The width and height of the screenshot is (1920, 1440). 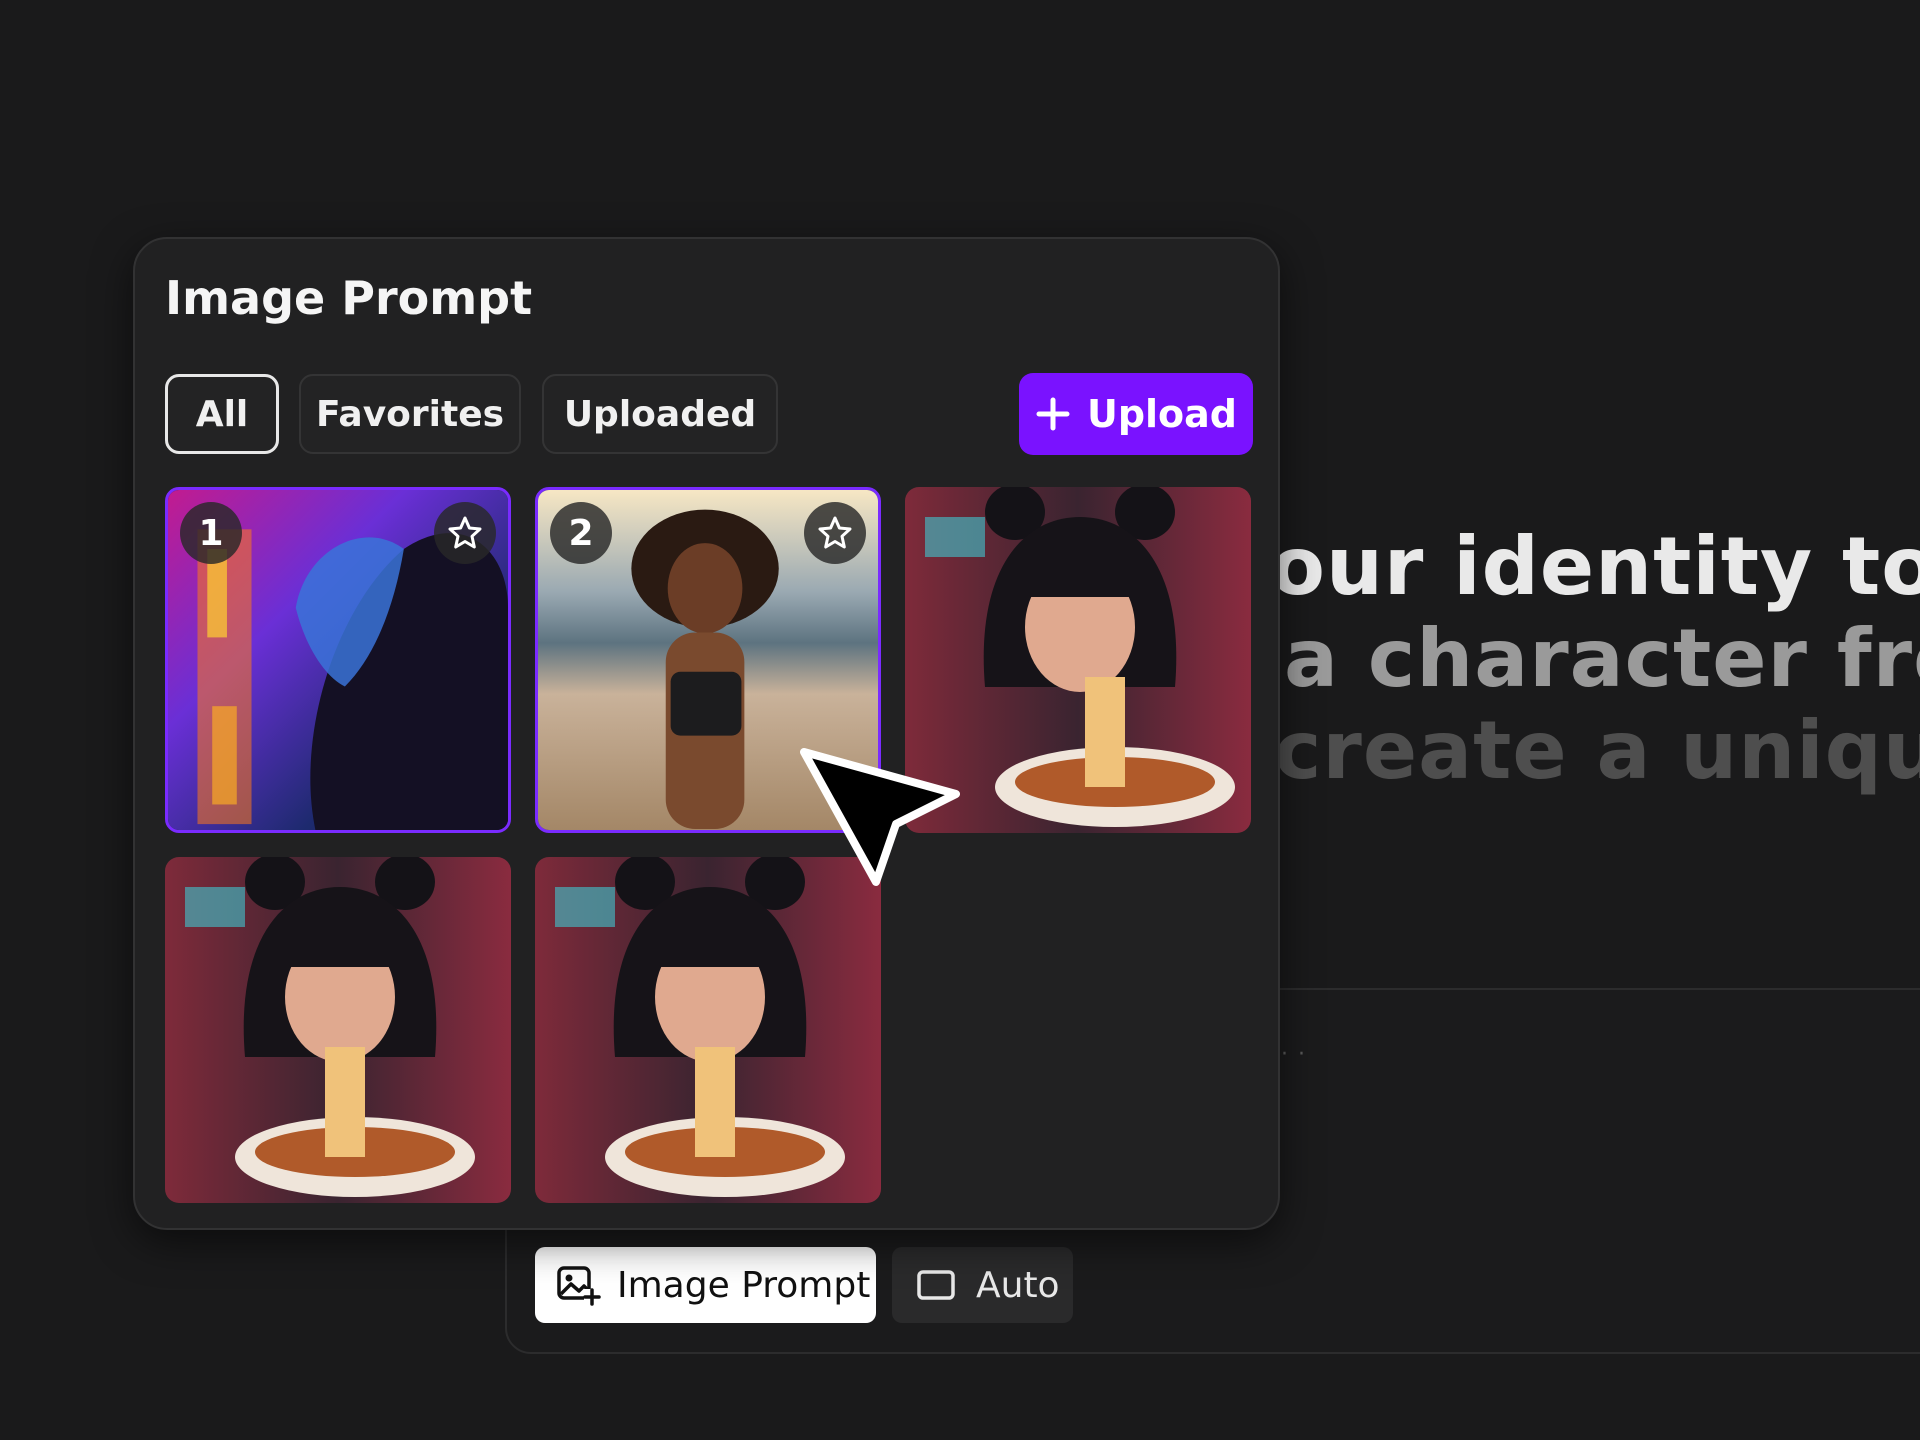 I want to click on aspect-ratio-icon, so click(x=937, y=1285).